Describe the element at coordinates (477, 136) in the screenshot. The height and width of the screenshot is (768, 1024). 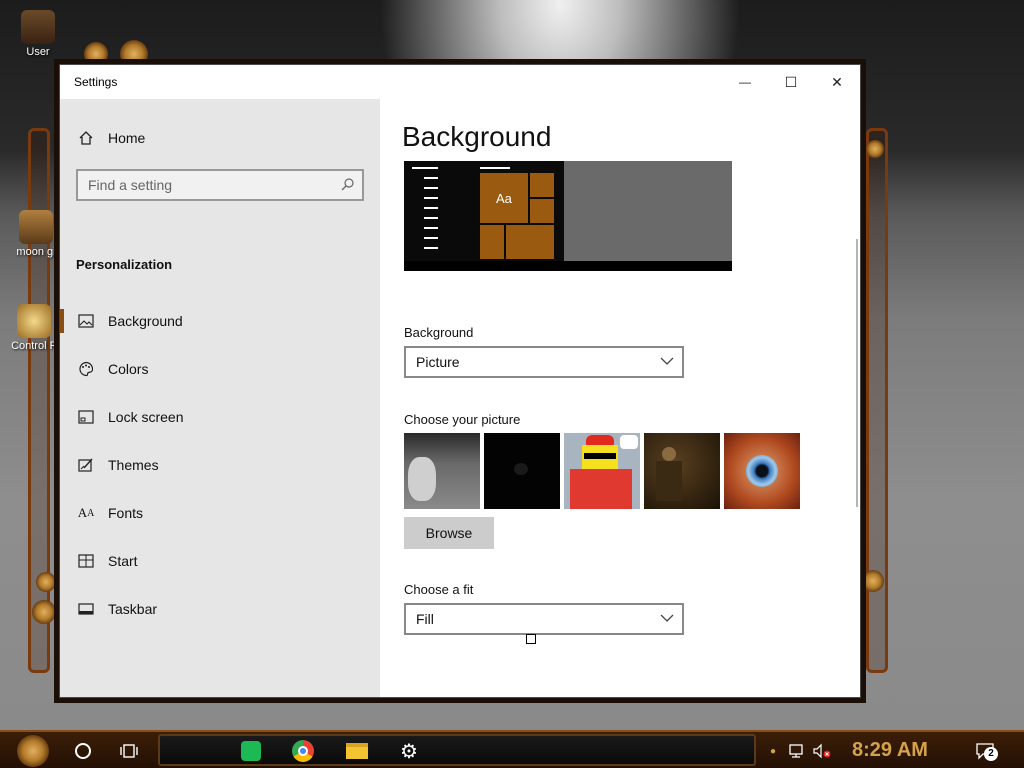
I see `page-title: Background` at that location.